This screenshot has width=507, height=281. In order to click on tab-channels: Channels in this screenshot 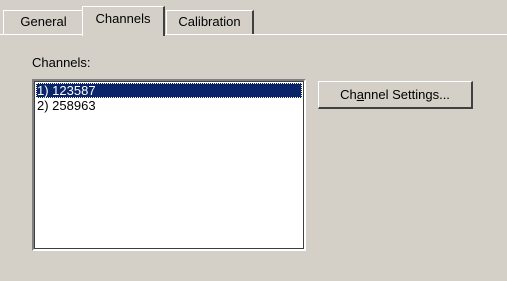, I will do `click(123, 21)`.